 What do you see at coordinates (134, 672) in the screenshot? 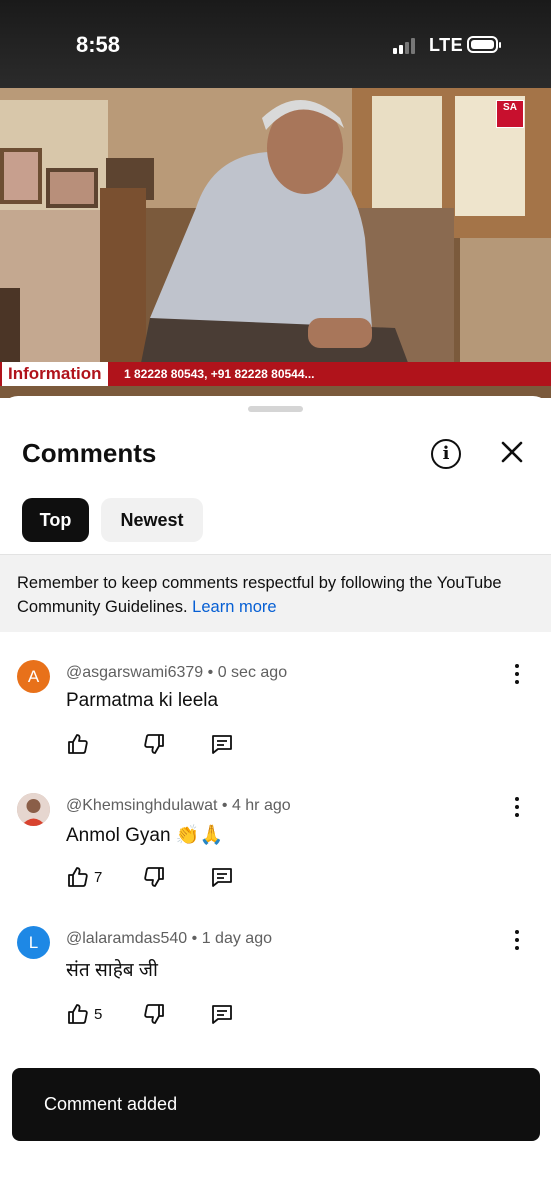
I see `comment-author: @asgarswami6379` at bounding box center [134, 672].